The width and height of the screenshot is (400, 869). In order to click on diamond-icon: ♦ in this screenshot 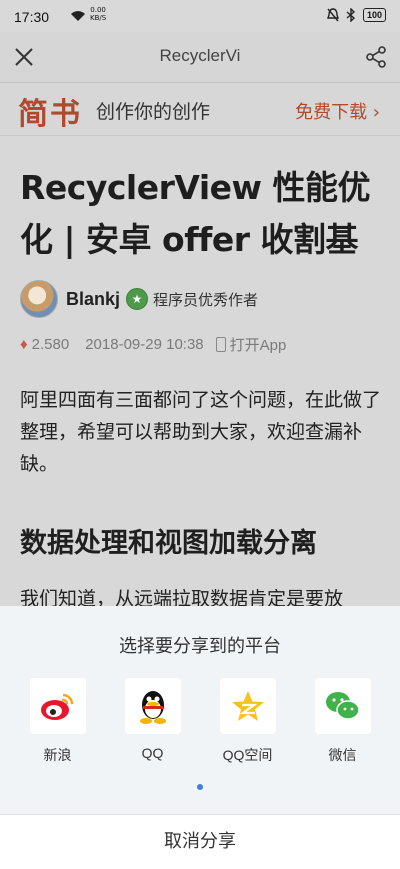, I will do `click(24, 344)`.